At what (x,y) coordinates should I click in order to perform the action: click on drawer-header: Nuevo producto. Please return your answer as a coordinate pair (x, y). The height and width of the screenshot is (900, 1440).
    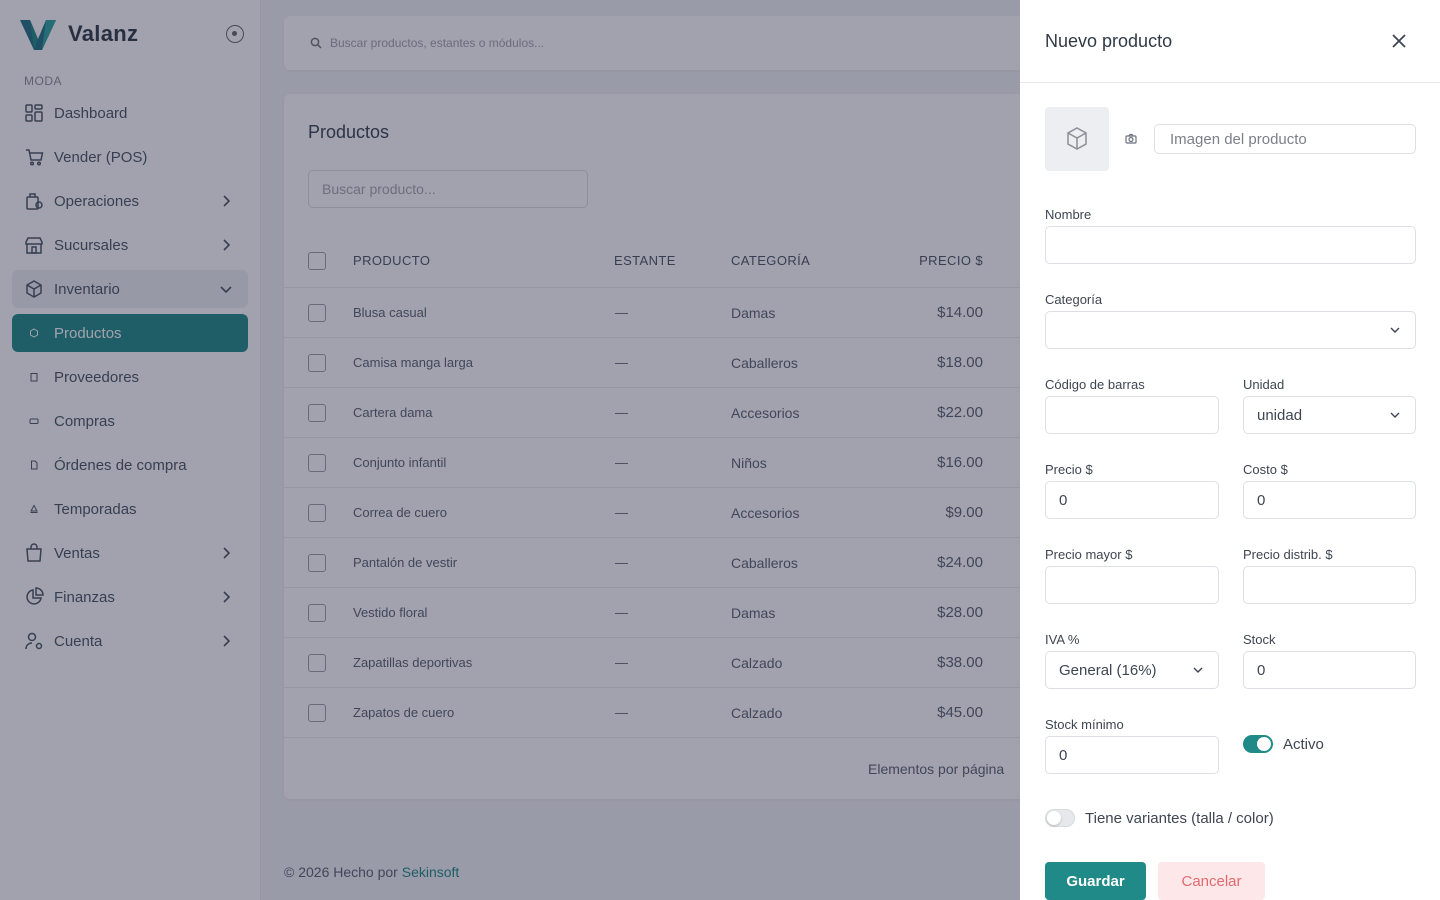
    Looking at the image, I should click on (1230, 41).